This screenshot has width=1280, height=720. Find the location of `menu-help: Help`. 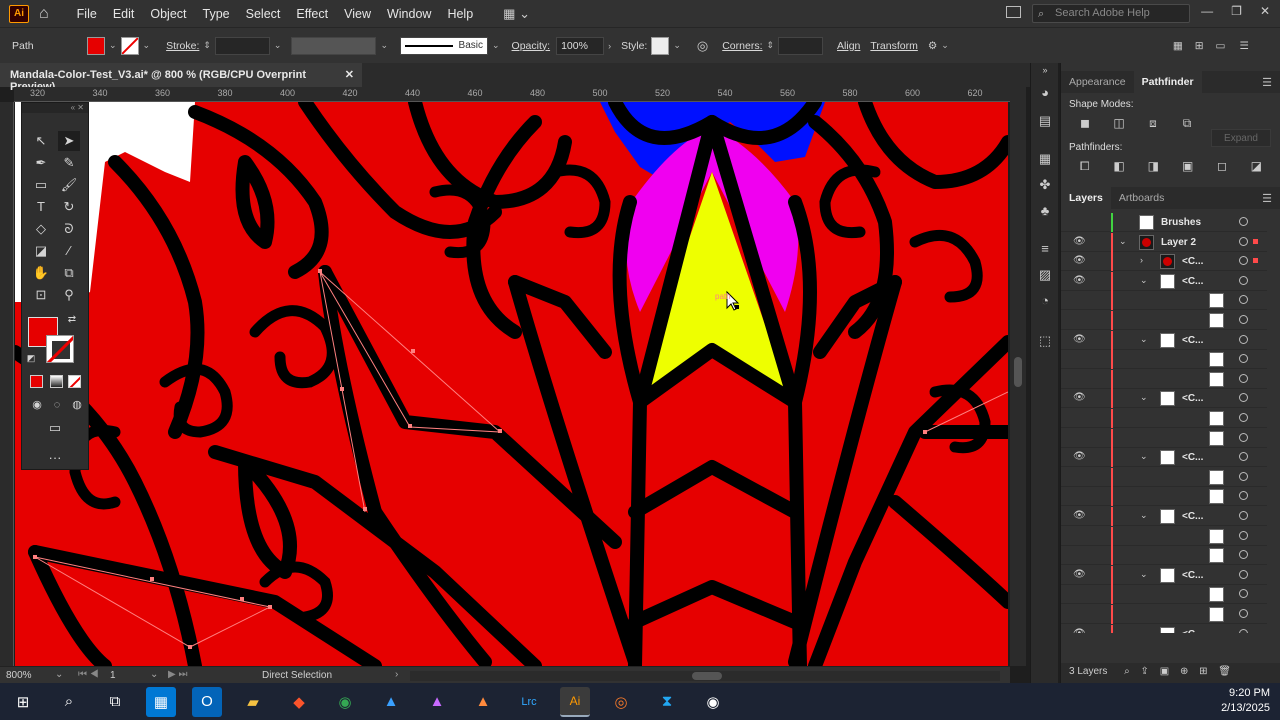

menu-help: Help is located at coordinates (460, 14).